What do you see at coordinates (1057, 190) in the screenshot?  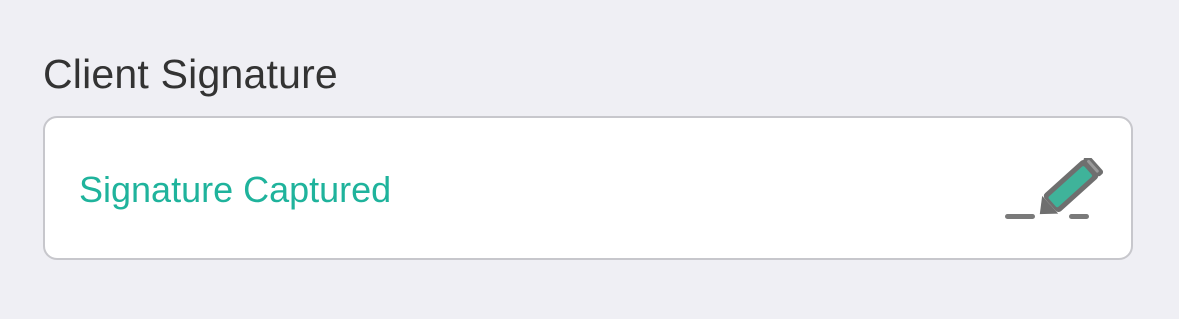 I see `pen-sign-icon` at bounding box center [1057, 190].